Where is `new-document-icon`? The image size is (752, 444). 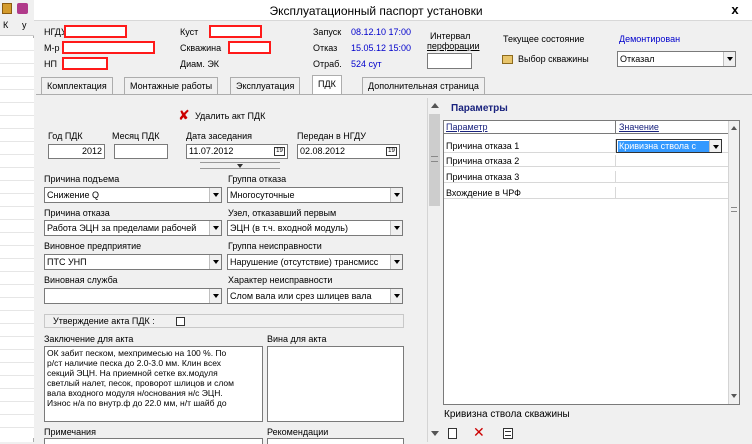 new-document-icon is located at coordinates (452, 433).